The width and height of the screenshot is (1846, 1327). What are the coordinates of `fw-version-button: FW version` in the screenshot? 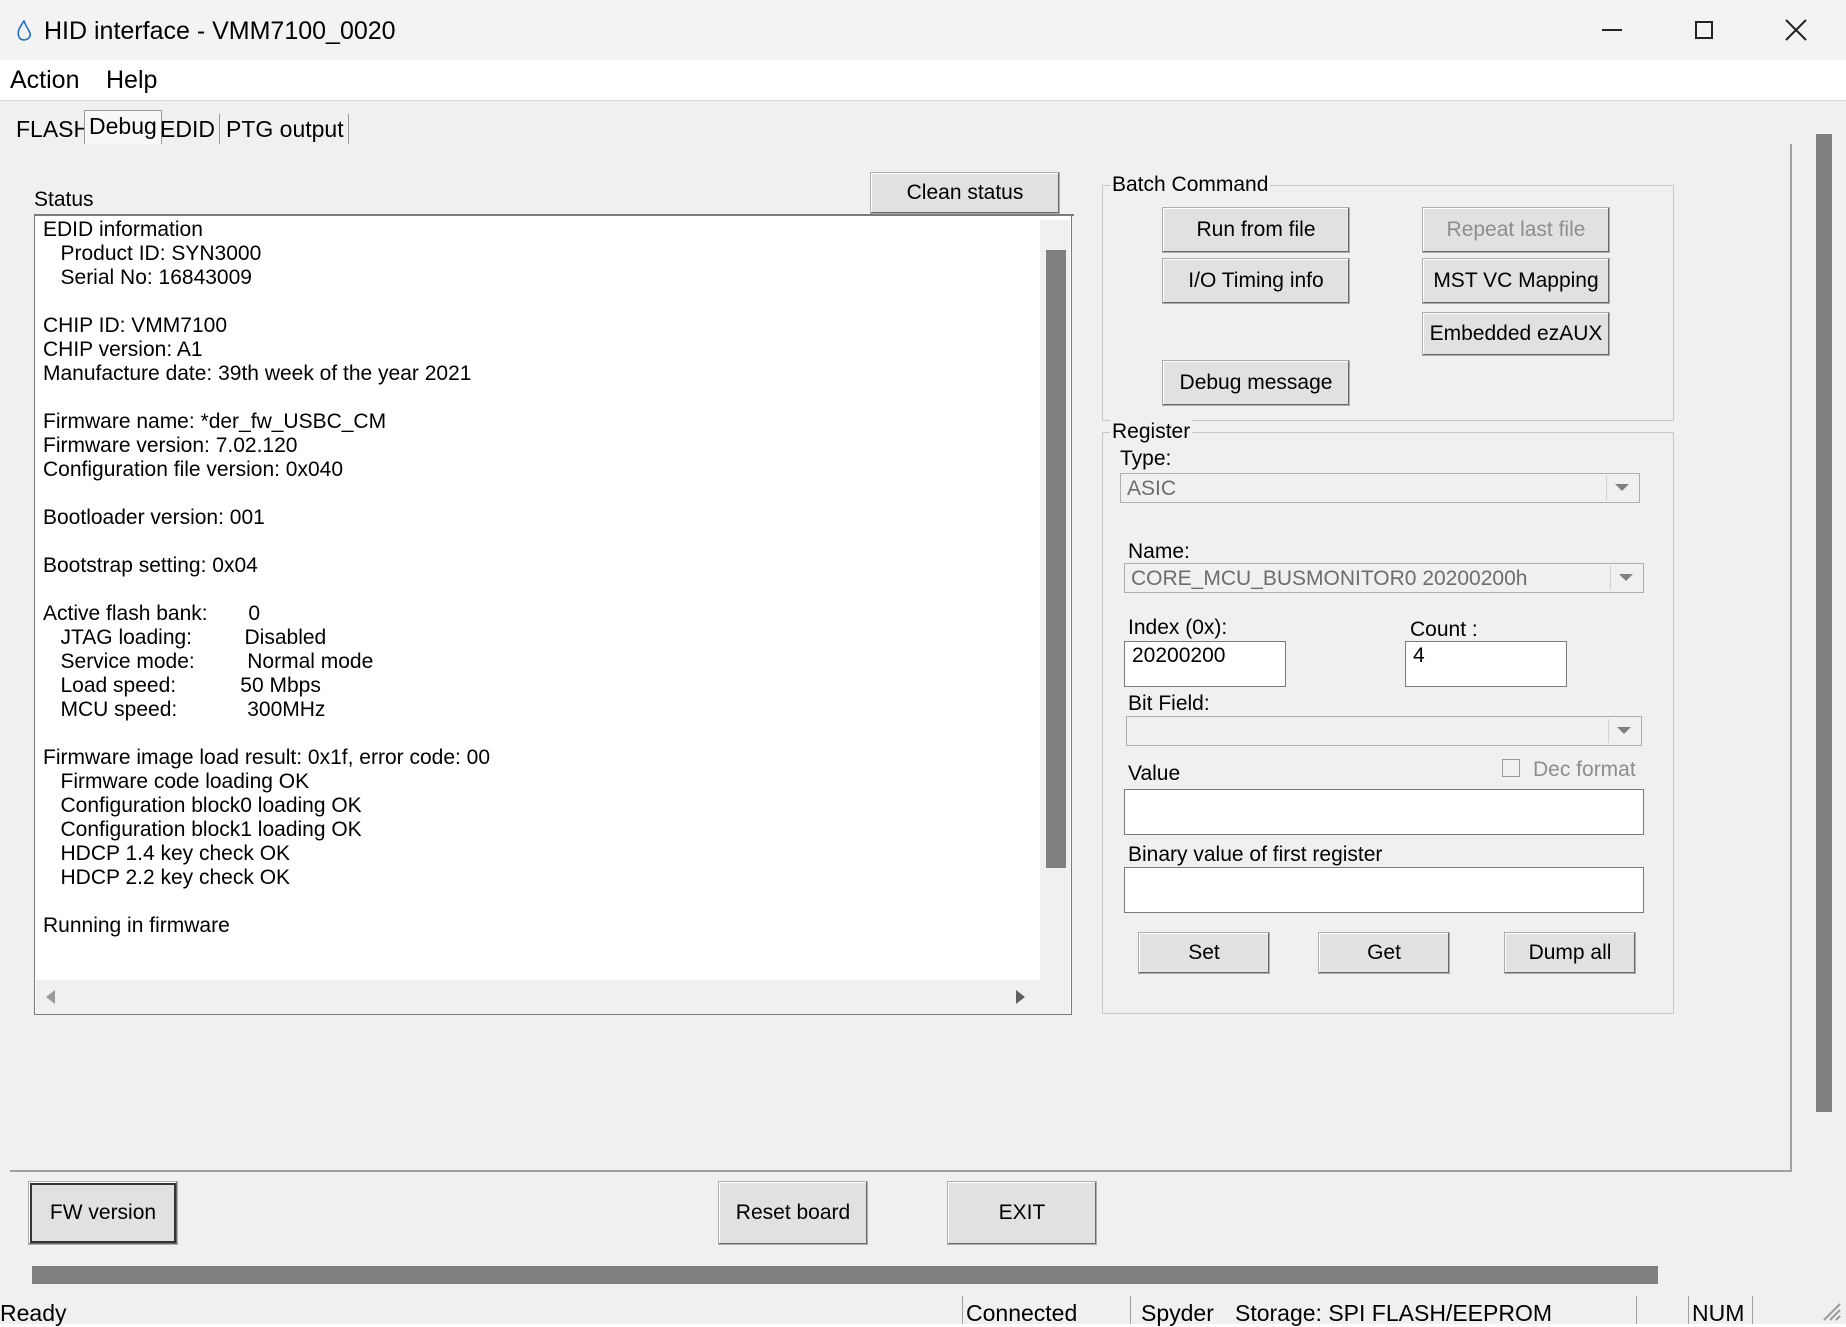 It's located at (103, 1213).